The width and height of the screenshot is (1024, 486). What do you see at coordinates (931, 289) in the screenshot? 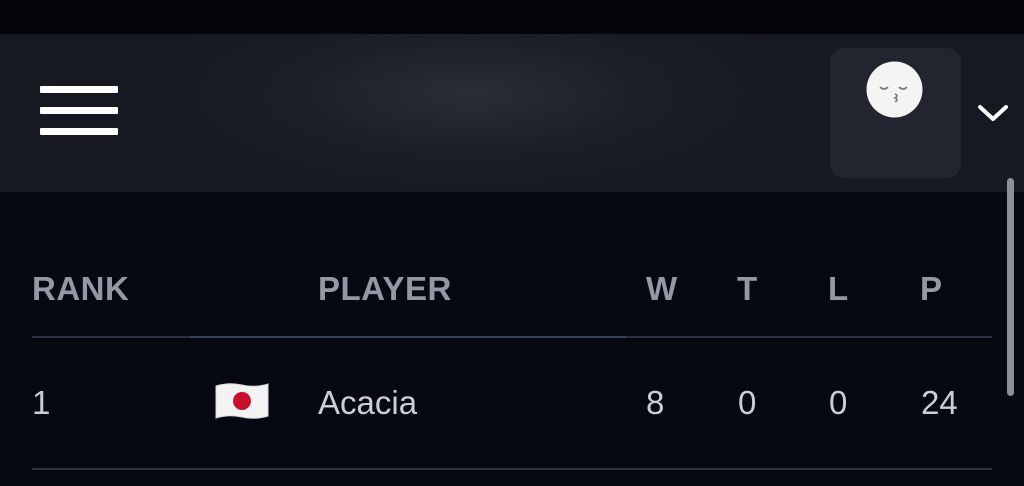
I see `column-header-p: P` at bounding box center [931, 289].